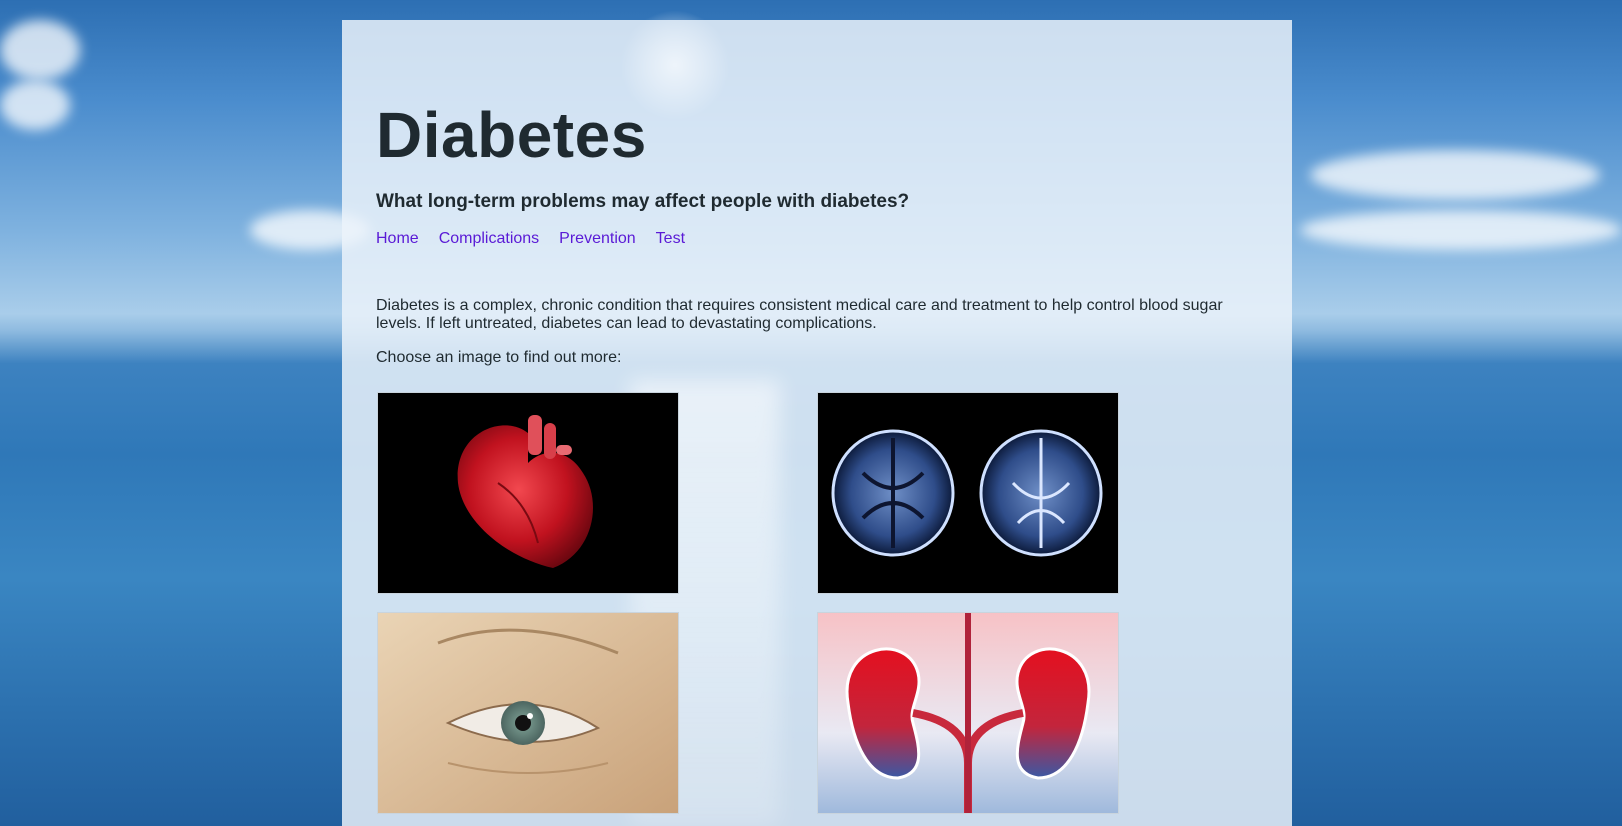 This screenshot has height=826, width=1622. What do you see at coordinates (499, 357) in the screenshot?
I see `choose-image-prompt: Choose an image to find out more:` at bounding box center [499, 357].